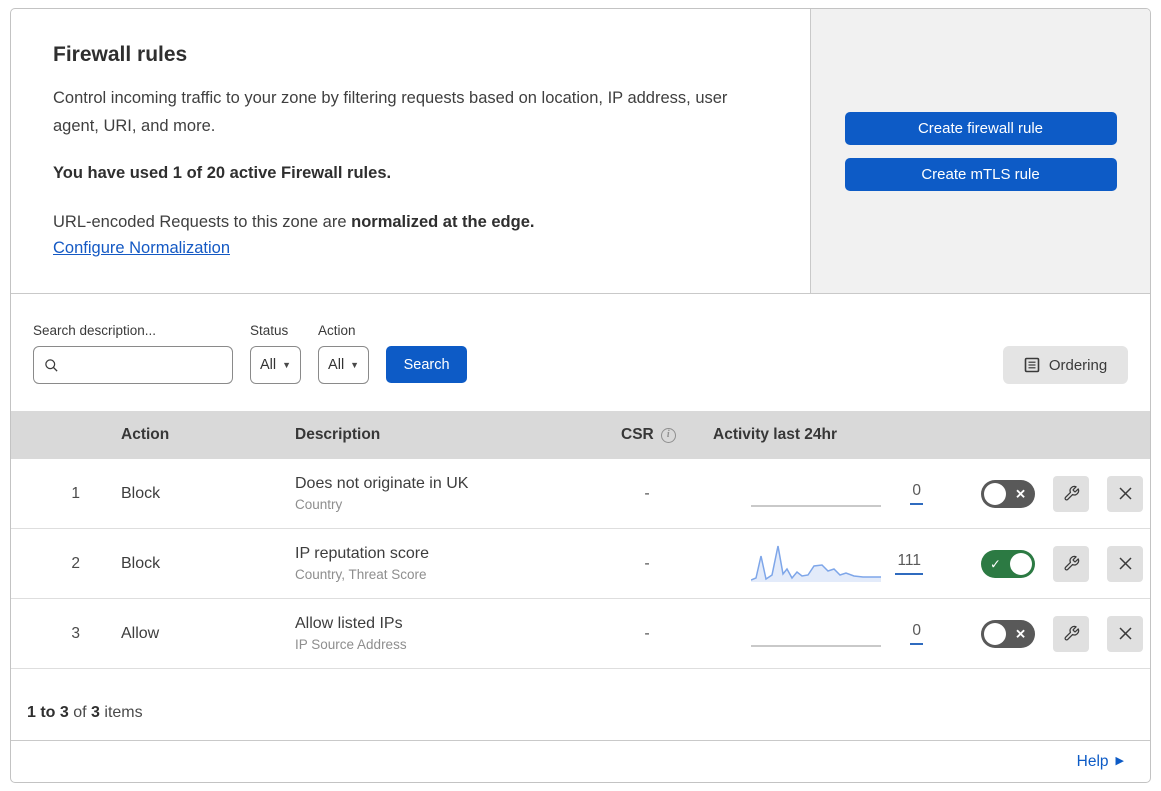 This screenshot has width=1161, height=791. I want to click on activity-count-link: 111, so click(909, 563).